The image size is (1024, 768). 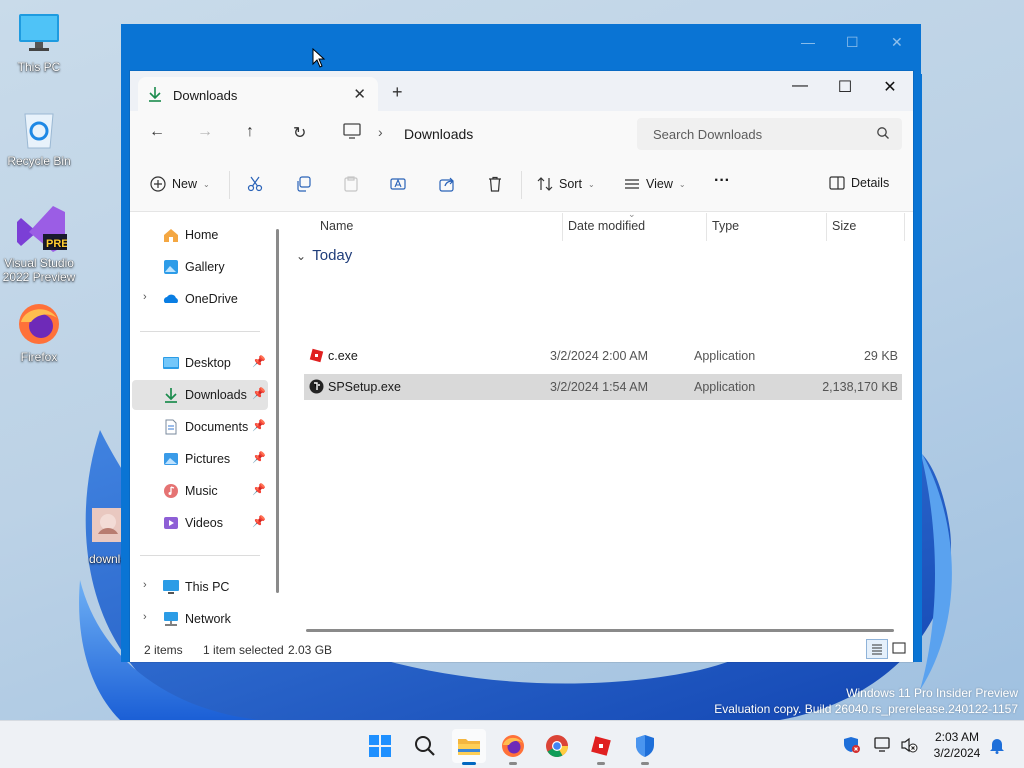 I want to click on file-explorer-button, so click(x=469, y=747).